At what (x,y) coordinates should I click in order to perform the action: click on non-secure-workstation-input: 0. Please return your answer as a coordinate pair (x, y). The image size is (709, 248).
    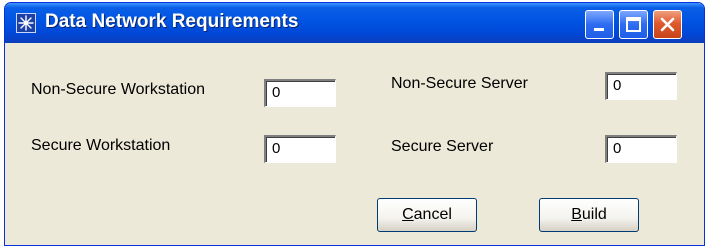
    Looking at the image, I should click on (300, 93).